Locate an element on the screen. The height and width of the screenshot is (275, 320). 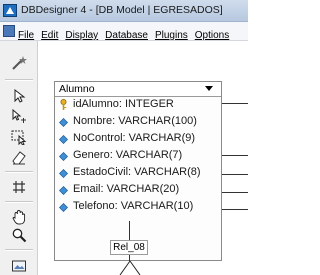
column-label: Genero: VARCHAR(7) is located at coordinates (128, 155).